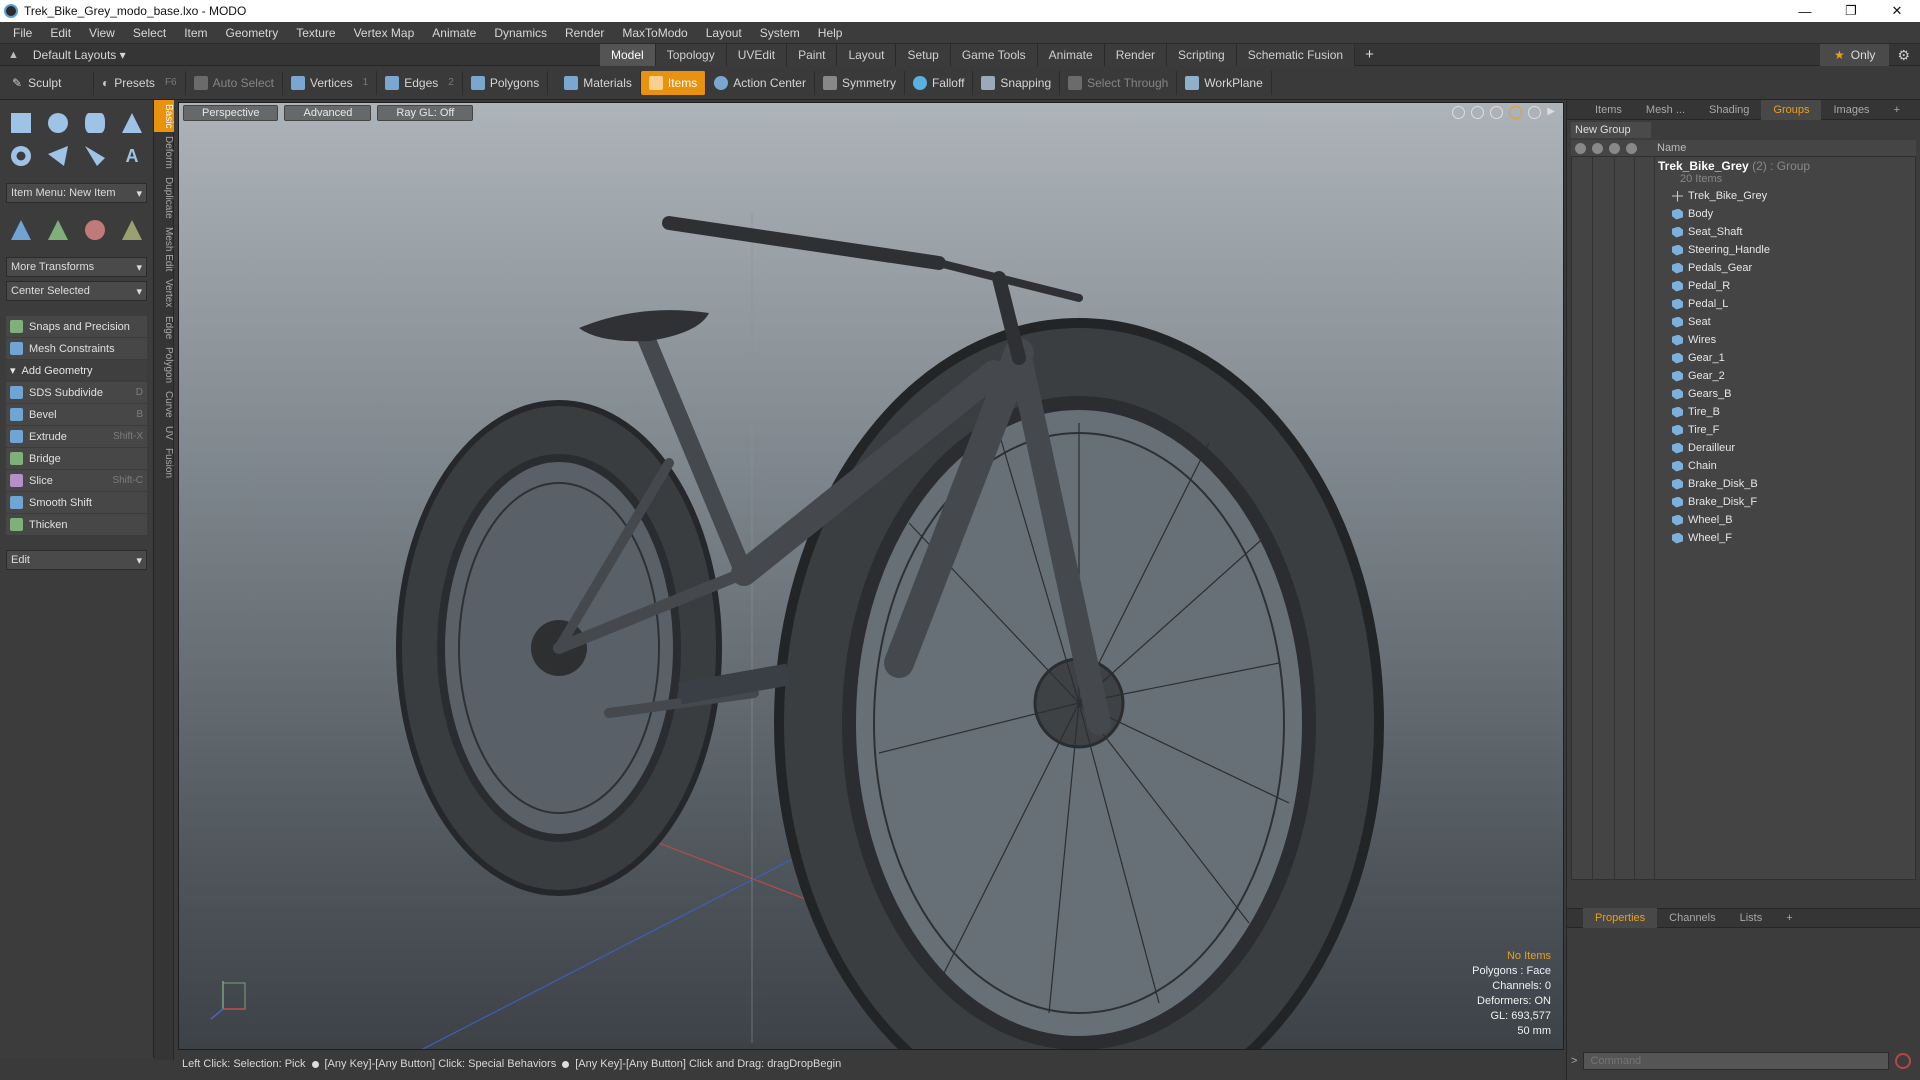 This screenshot has width=1920, height=1080. I want to click on list-item: Seat, so click(1743, 322).